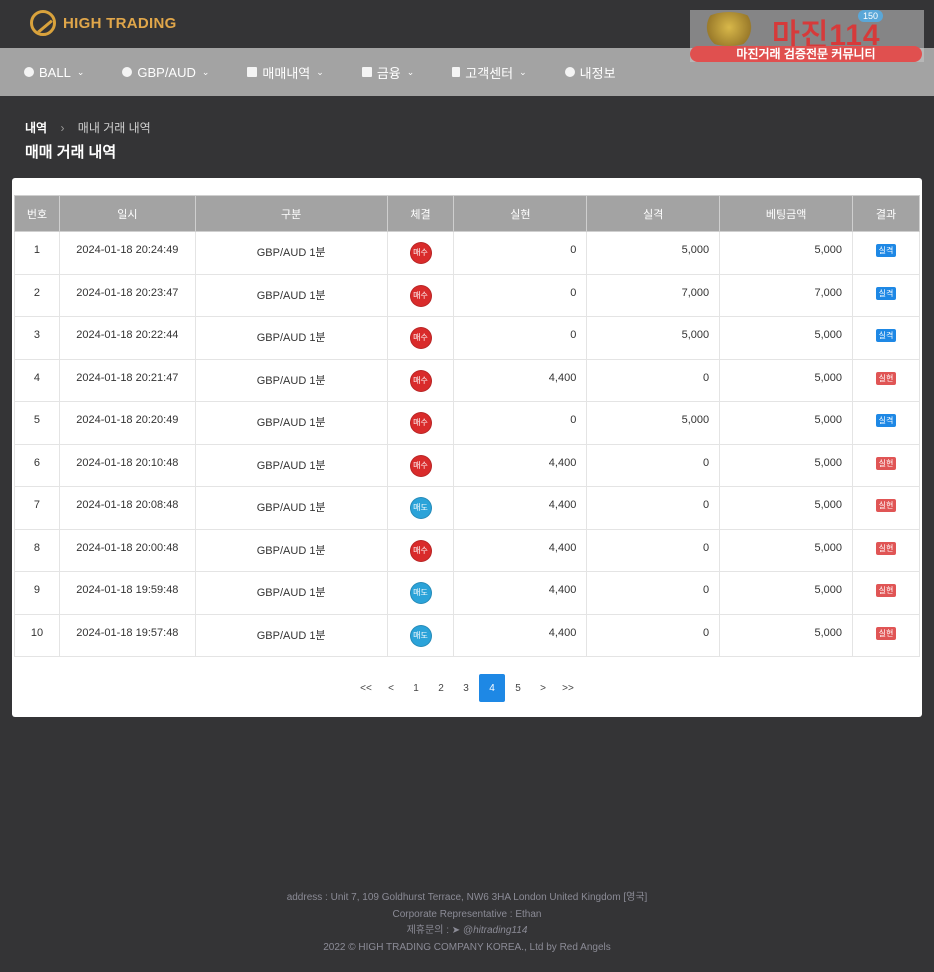  I want to click on row-result-cell: 실격, so click(886, 338).